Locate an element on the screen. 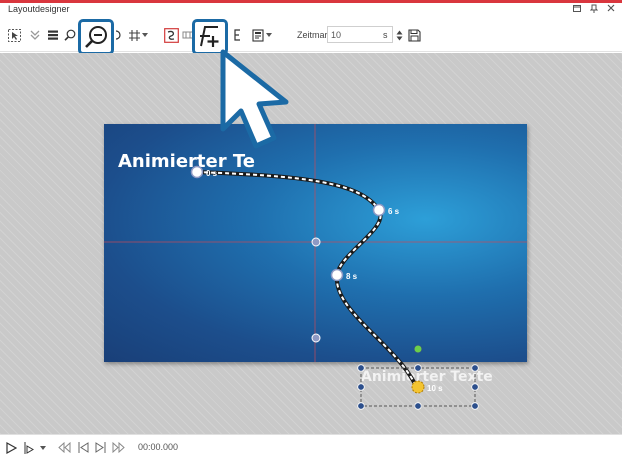 The width and height of the screenshot is (622, 459). zeitmarke-unit: s is located at coordinates (385, 35).